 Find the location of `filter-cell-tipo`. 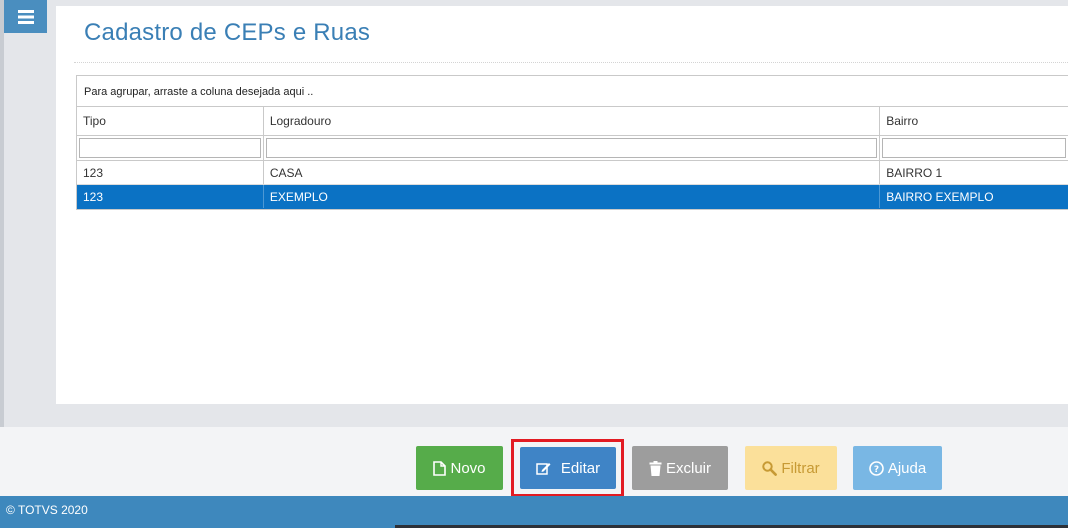

filter-cell-tipo is located at coordinates (170, 148).